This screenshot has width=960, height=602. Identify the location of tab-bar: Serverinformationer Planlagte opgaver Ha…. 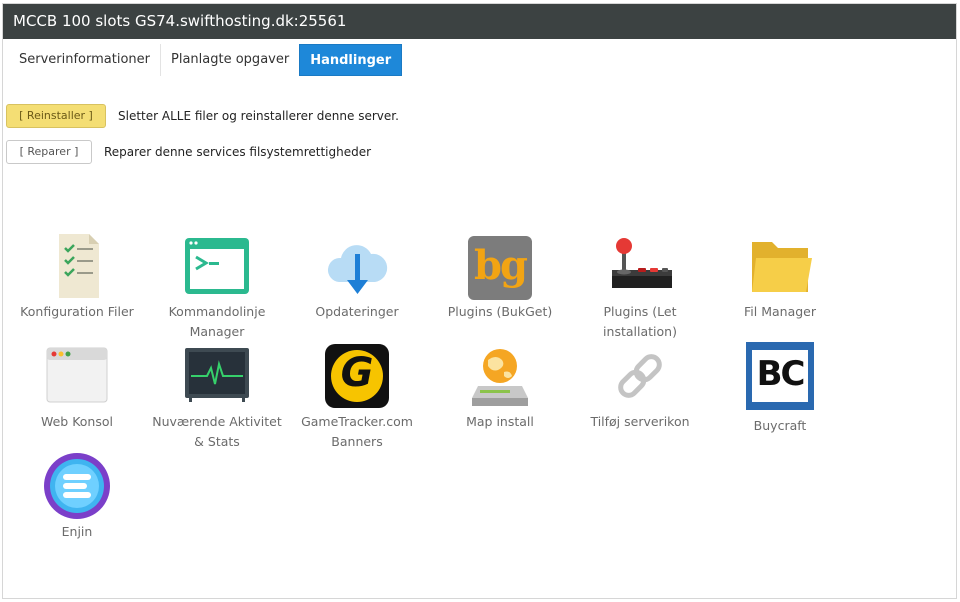
(479, 60).